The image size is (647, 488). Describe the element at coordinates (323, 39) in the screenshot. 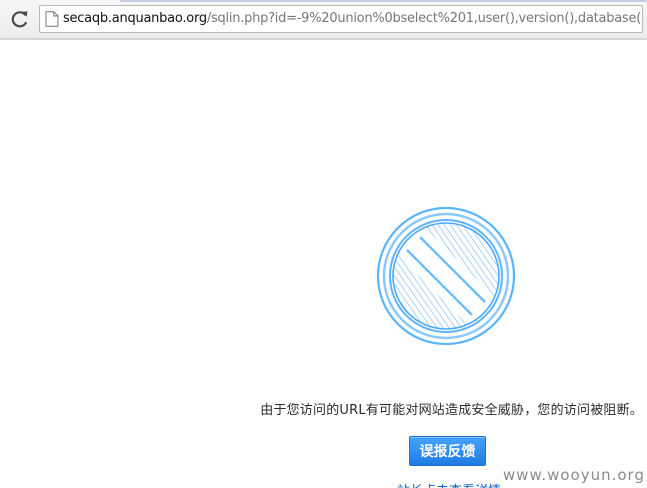

I see `toolbar-divider` at that location.